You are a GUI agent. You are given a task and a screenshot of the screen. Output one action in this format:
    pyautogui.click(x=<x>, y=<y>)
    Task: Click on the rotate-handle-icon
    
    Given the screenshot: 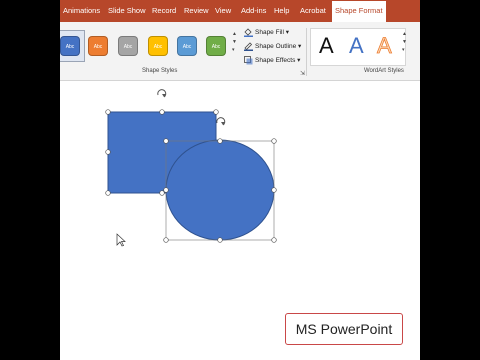 What is the action you would take?
    pyautogui.click(x=162, y=93)
    